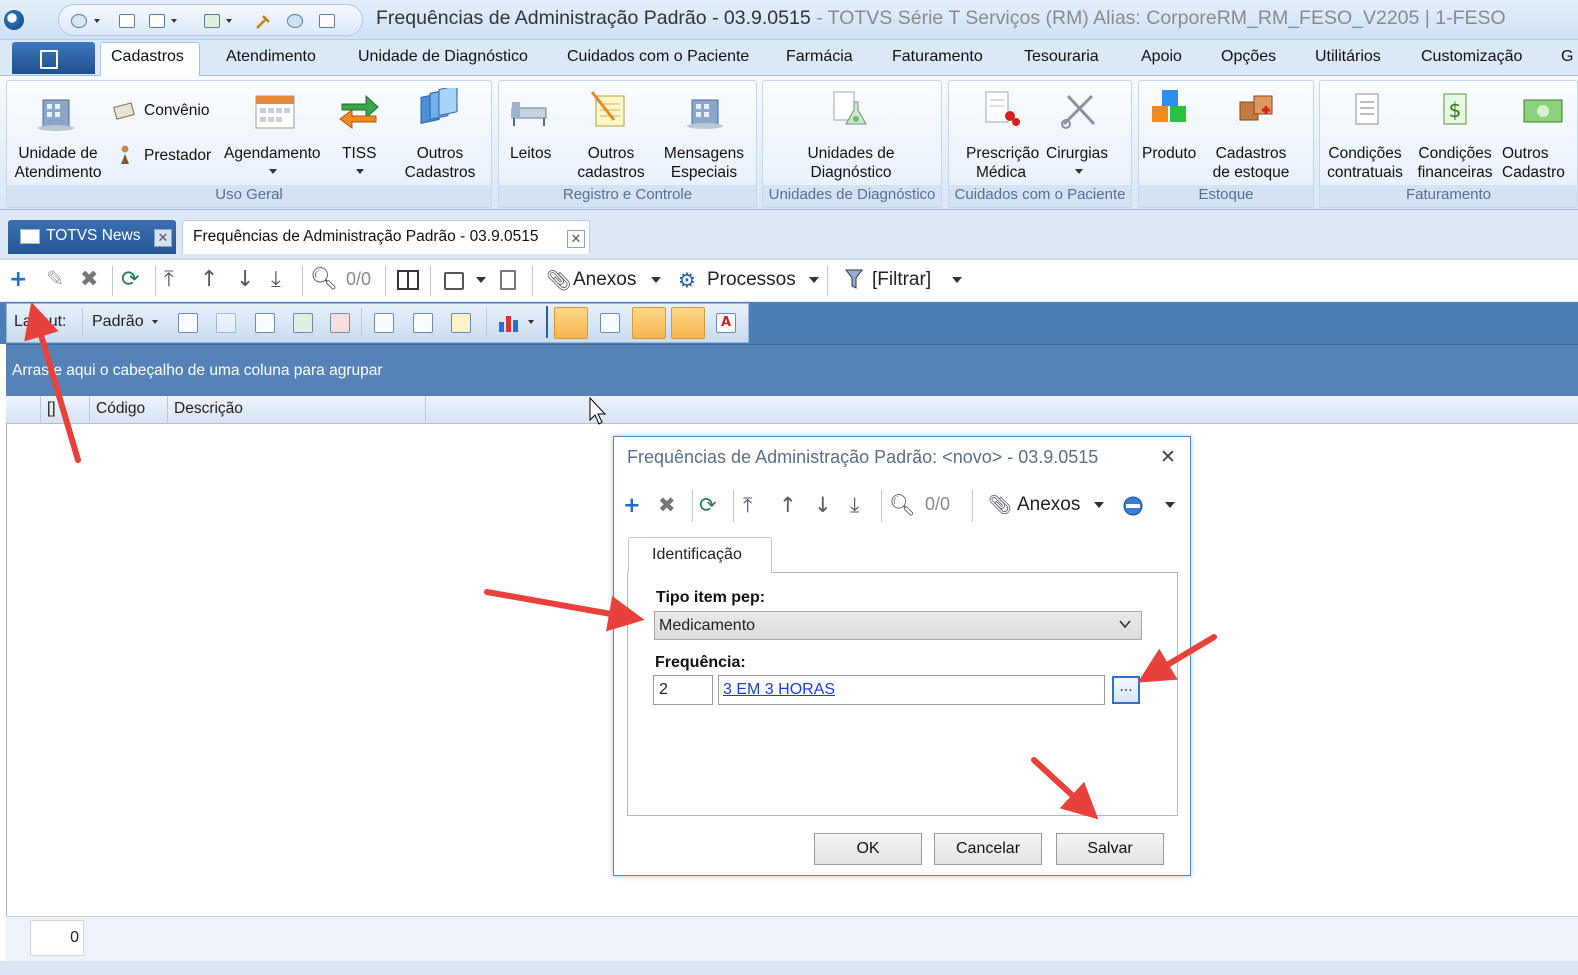 Image resolution: width=1578 pixels, height=975 pixels. Describe the element at coordinates (177, 110) in the screenshot. I see `ribbon-convenio: Convênio` at that location.